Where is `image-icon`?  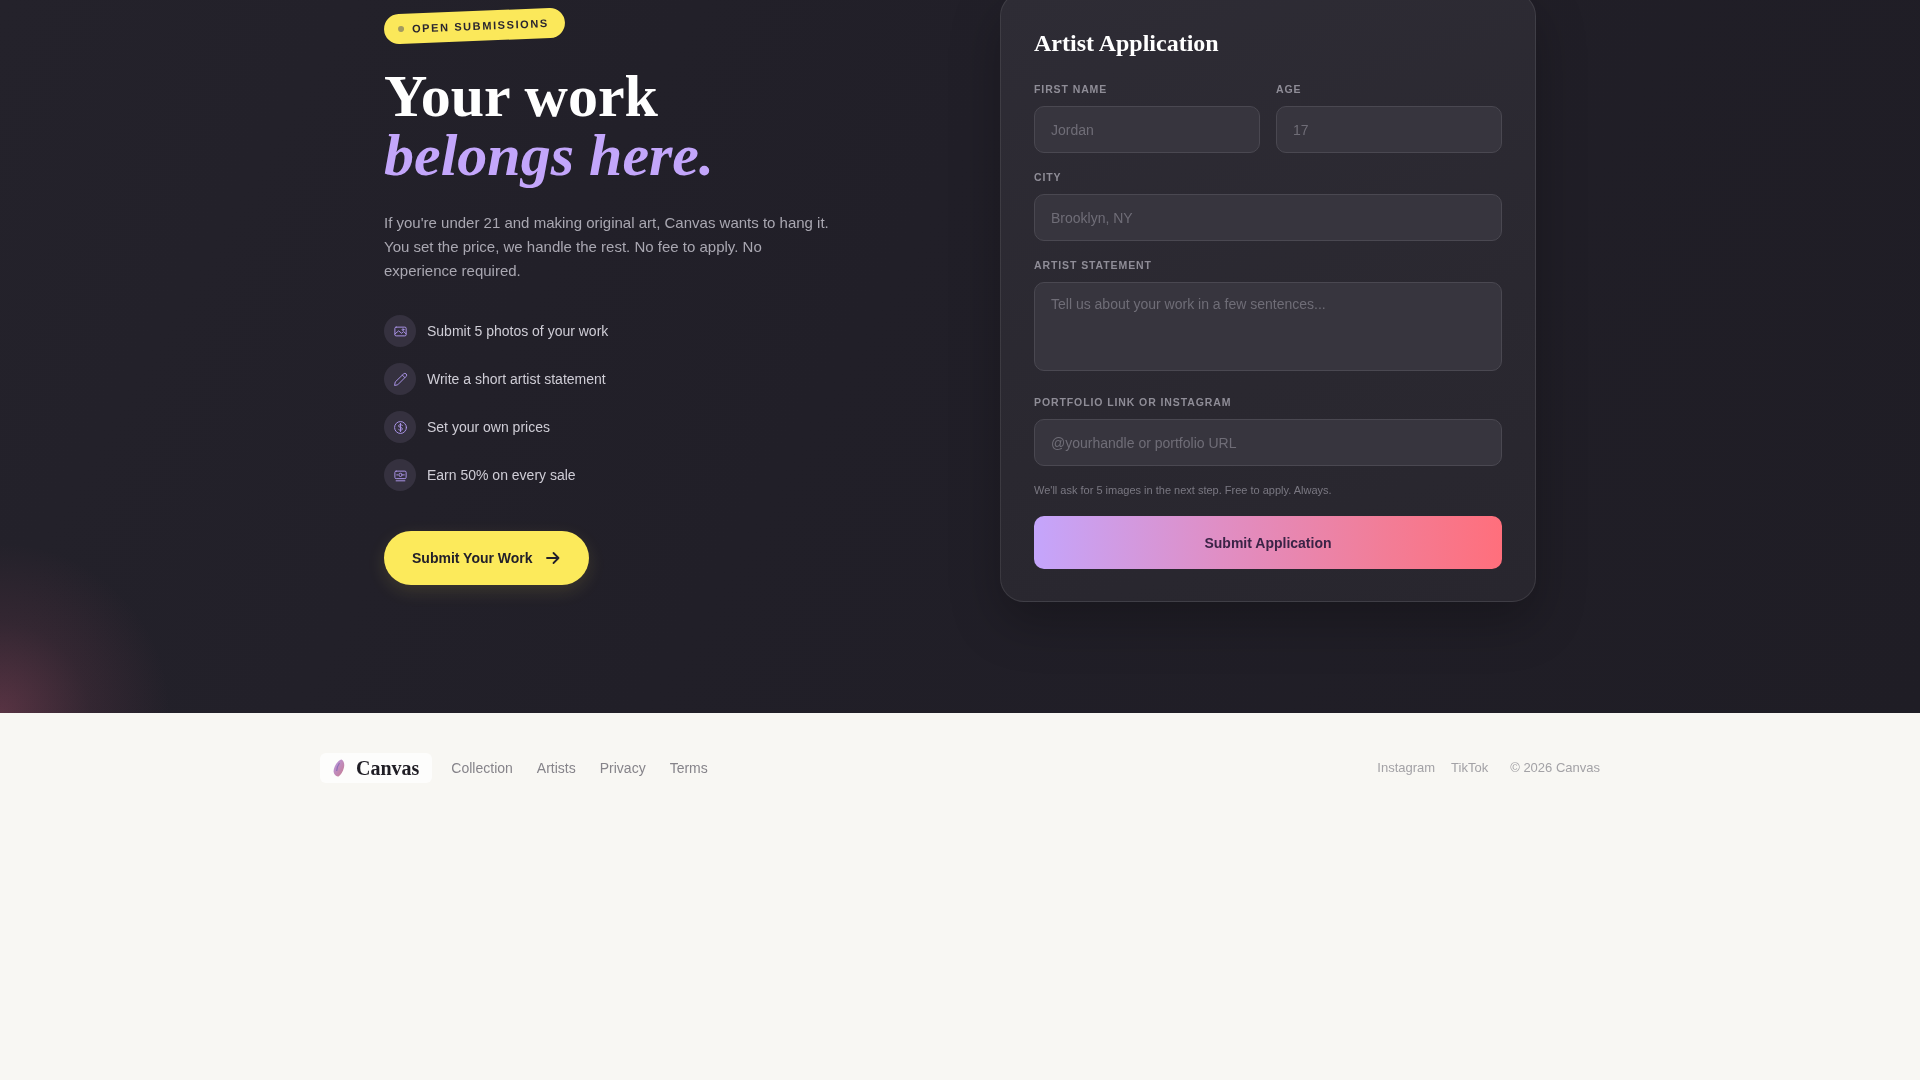
image-icon is located at coordinates (400, 331).